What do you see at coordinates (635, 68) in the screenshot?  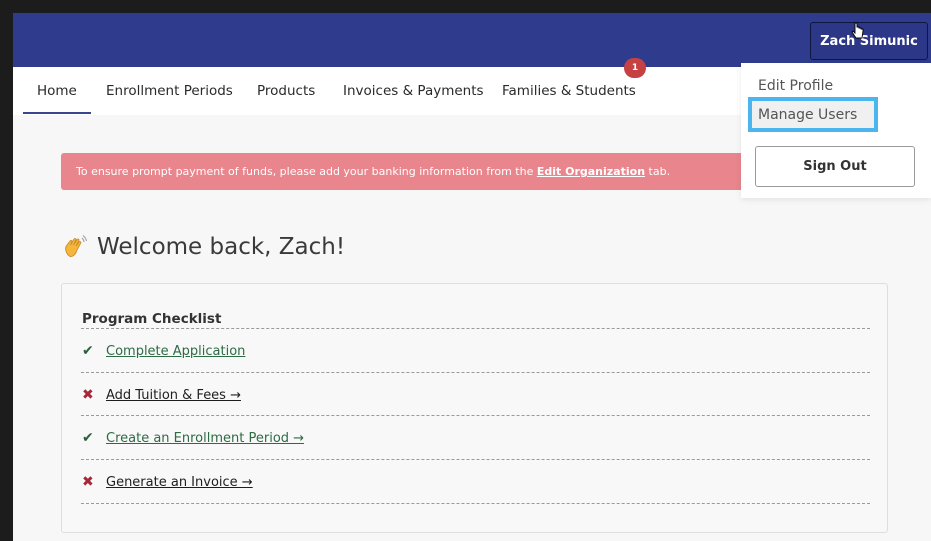 I see `notification-badge: 1` at bounding box center [635, 68].